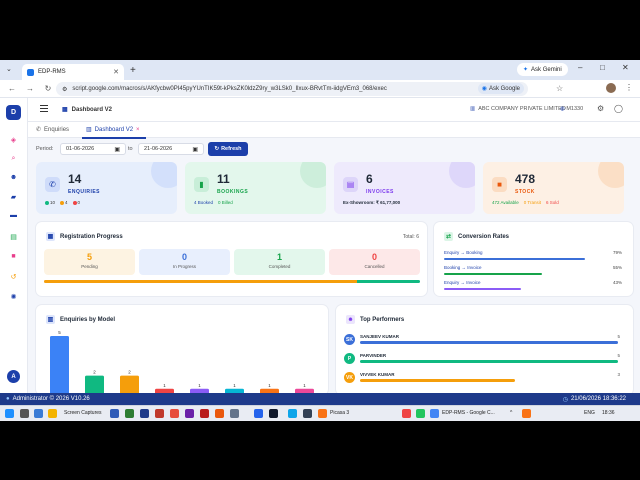 Image resolution: width=640 pixels, height=480 pixels. What do you see at coordinates (552, 202) in the screenshot?
I see `stock-sold: 6 Sold` at bounding box center [552, 202].